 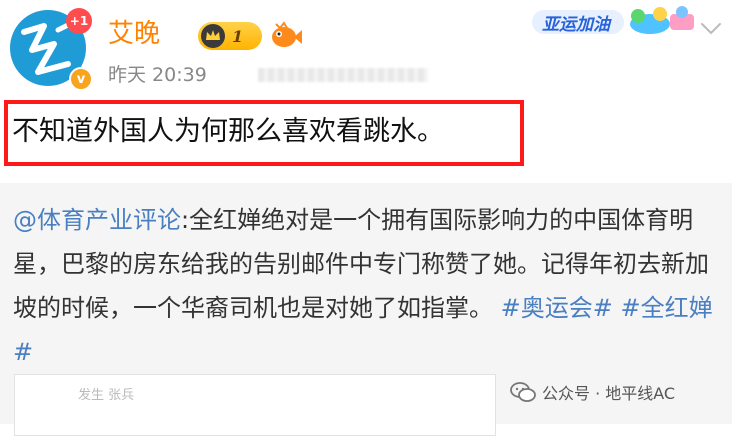 What do you see at coordinates (523, 392) in the screenshot?
I see `wechat-icon` at bounding box center [523, 392].